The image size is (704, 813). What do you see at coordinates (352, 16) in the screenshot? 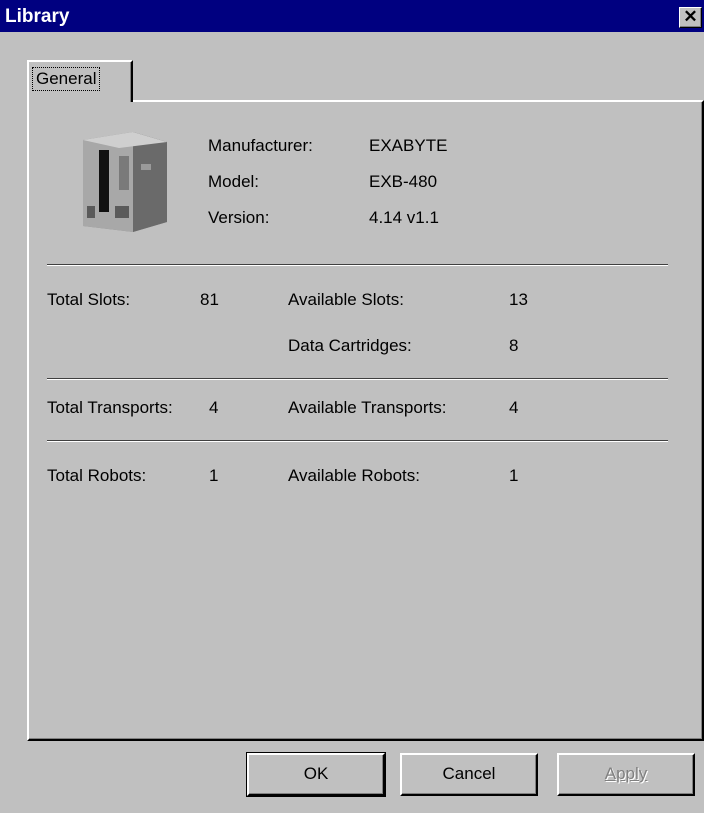
I see `title-bar: Library ✕` at bounding box center [352, 16].